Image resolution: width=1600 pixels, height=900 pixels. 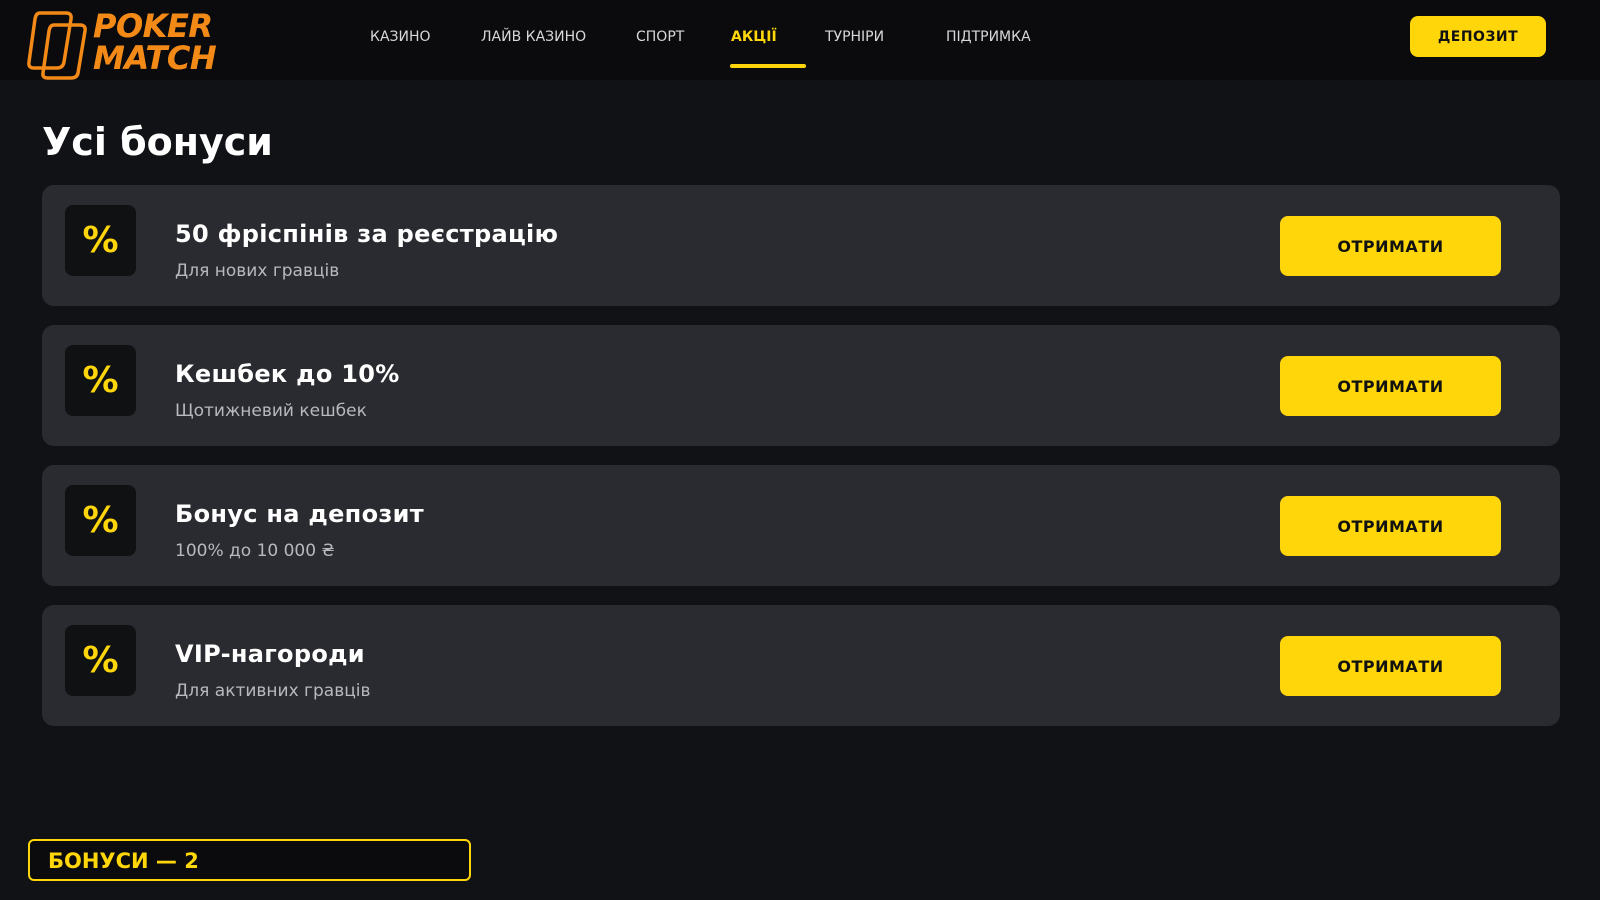 I want to click on bonus-title: Кешбек до 10%, so click(x=287, y=374).